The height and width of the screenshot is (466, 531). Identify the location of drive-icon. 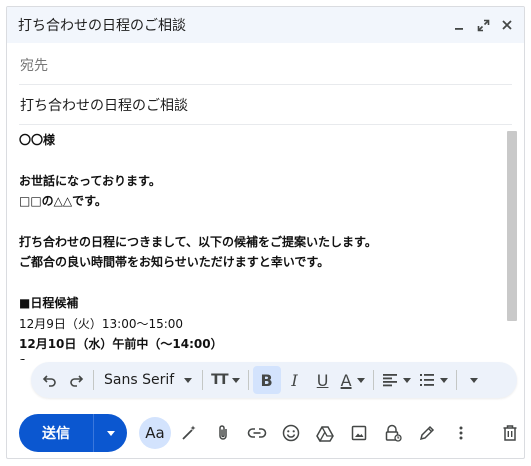
(325, 433).